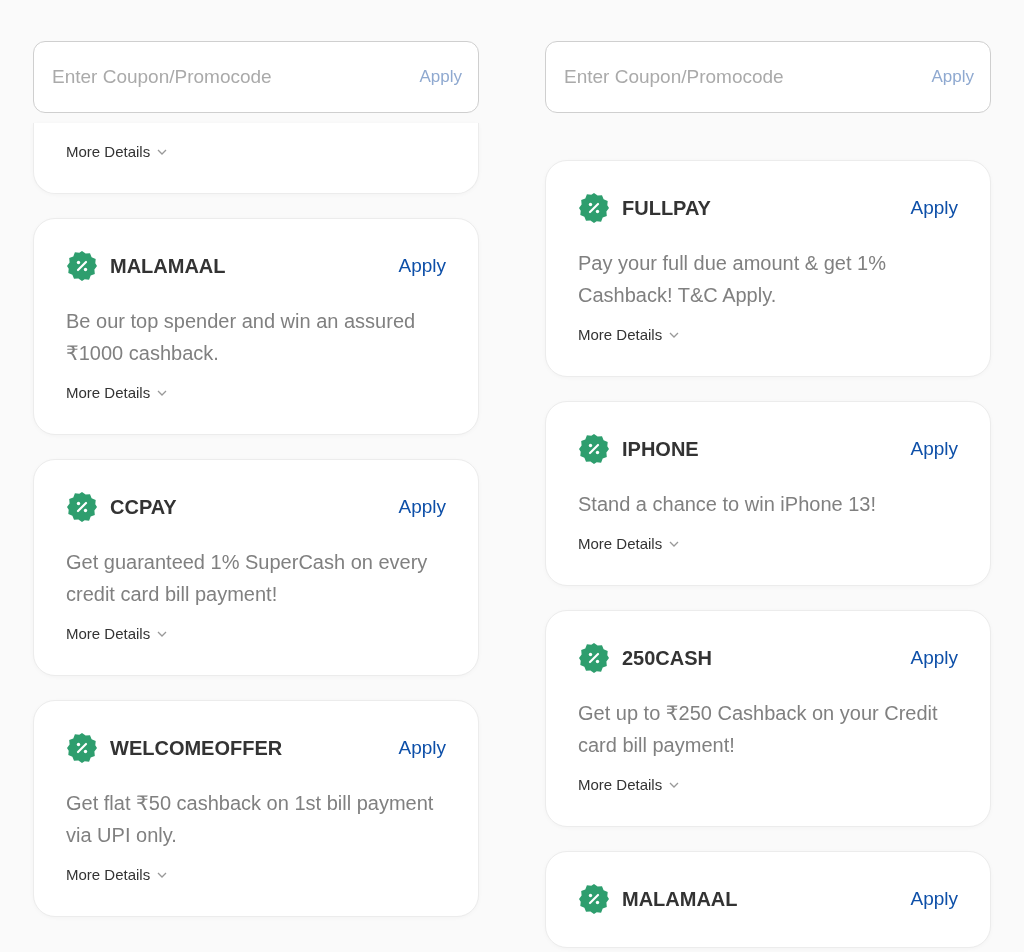 This screenshot has width=1024, height=952. Describe the element at coordinates (732, 279) in the screenshot. I see `offer-description: Pay your full due amount & get 1% Cashback! T&C Apply.` at that location.